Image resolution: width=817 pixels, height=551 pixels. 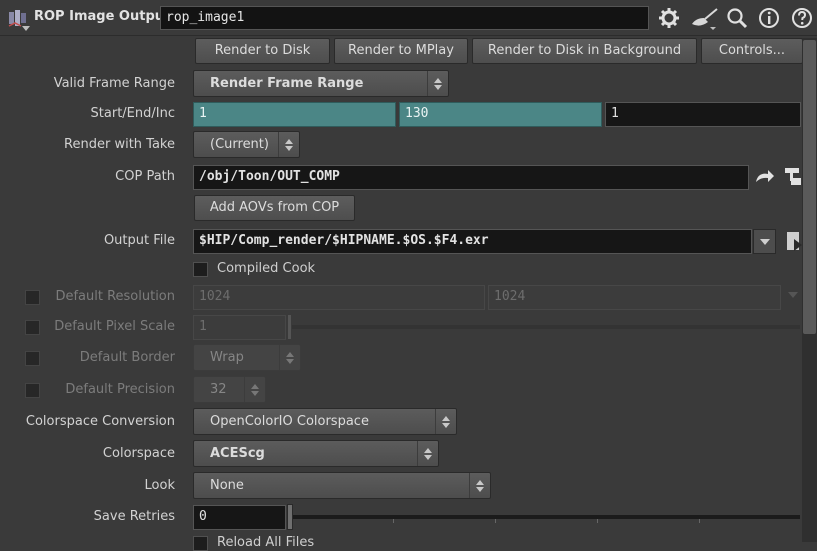 I want to click on render-to-mplay-button: Render to MPlay, so click(x=401, y=51).